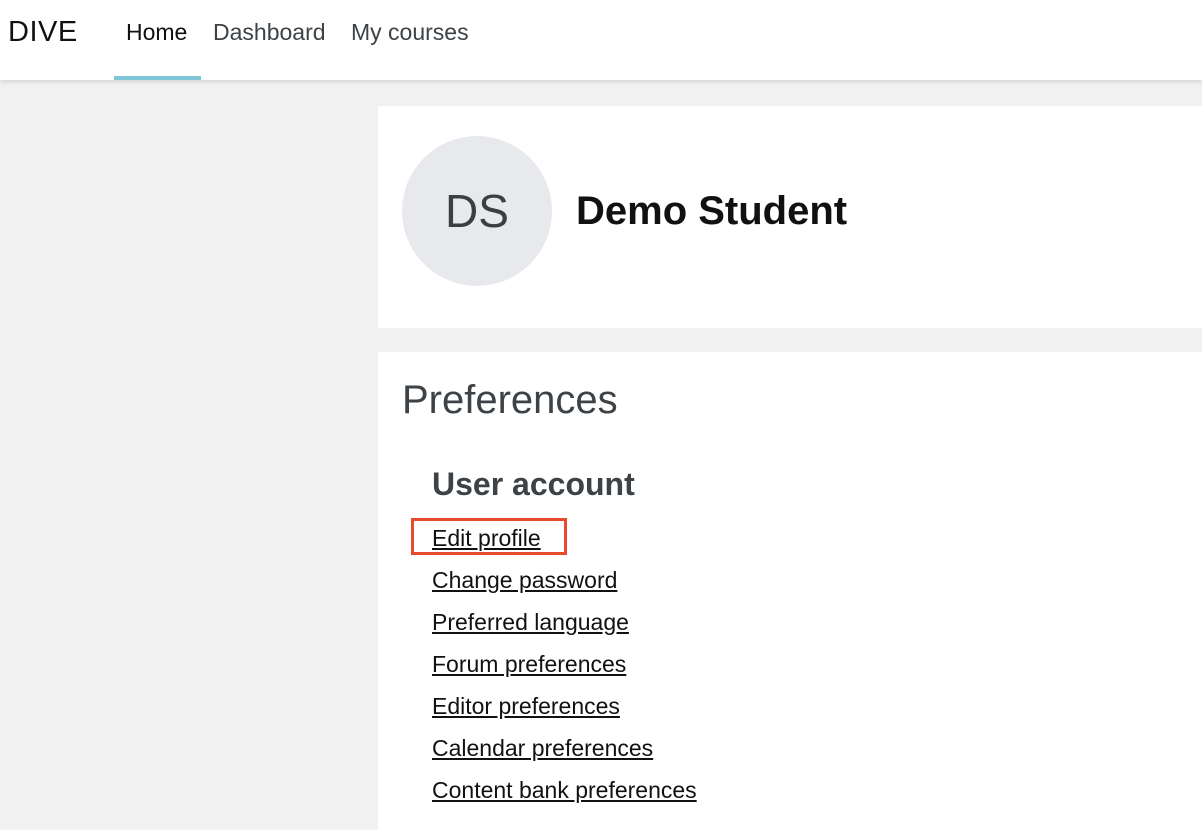 This screenshot has height=830, width=1202. Describe the element at coordinates (524, 580) in the screenshot. I see `link-change-password: Change password` at that location.